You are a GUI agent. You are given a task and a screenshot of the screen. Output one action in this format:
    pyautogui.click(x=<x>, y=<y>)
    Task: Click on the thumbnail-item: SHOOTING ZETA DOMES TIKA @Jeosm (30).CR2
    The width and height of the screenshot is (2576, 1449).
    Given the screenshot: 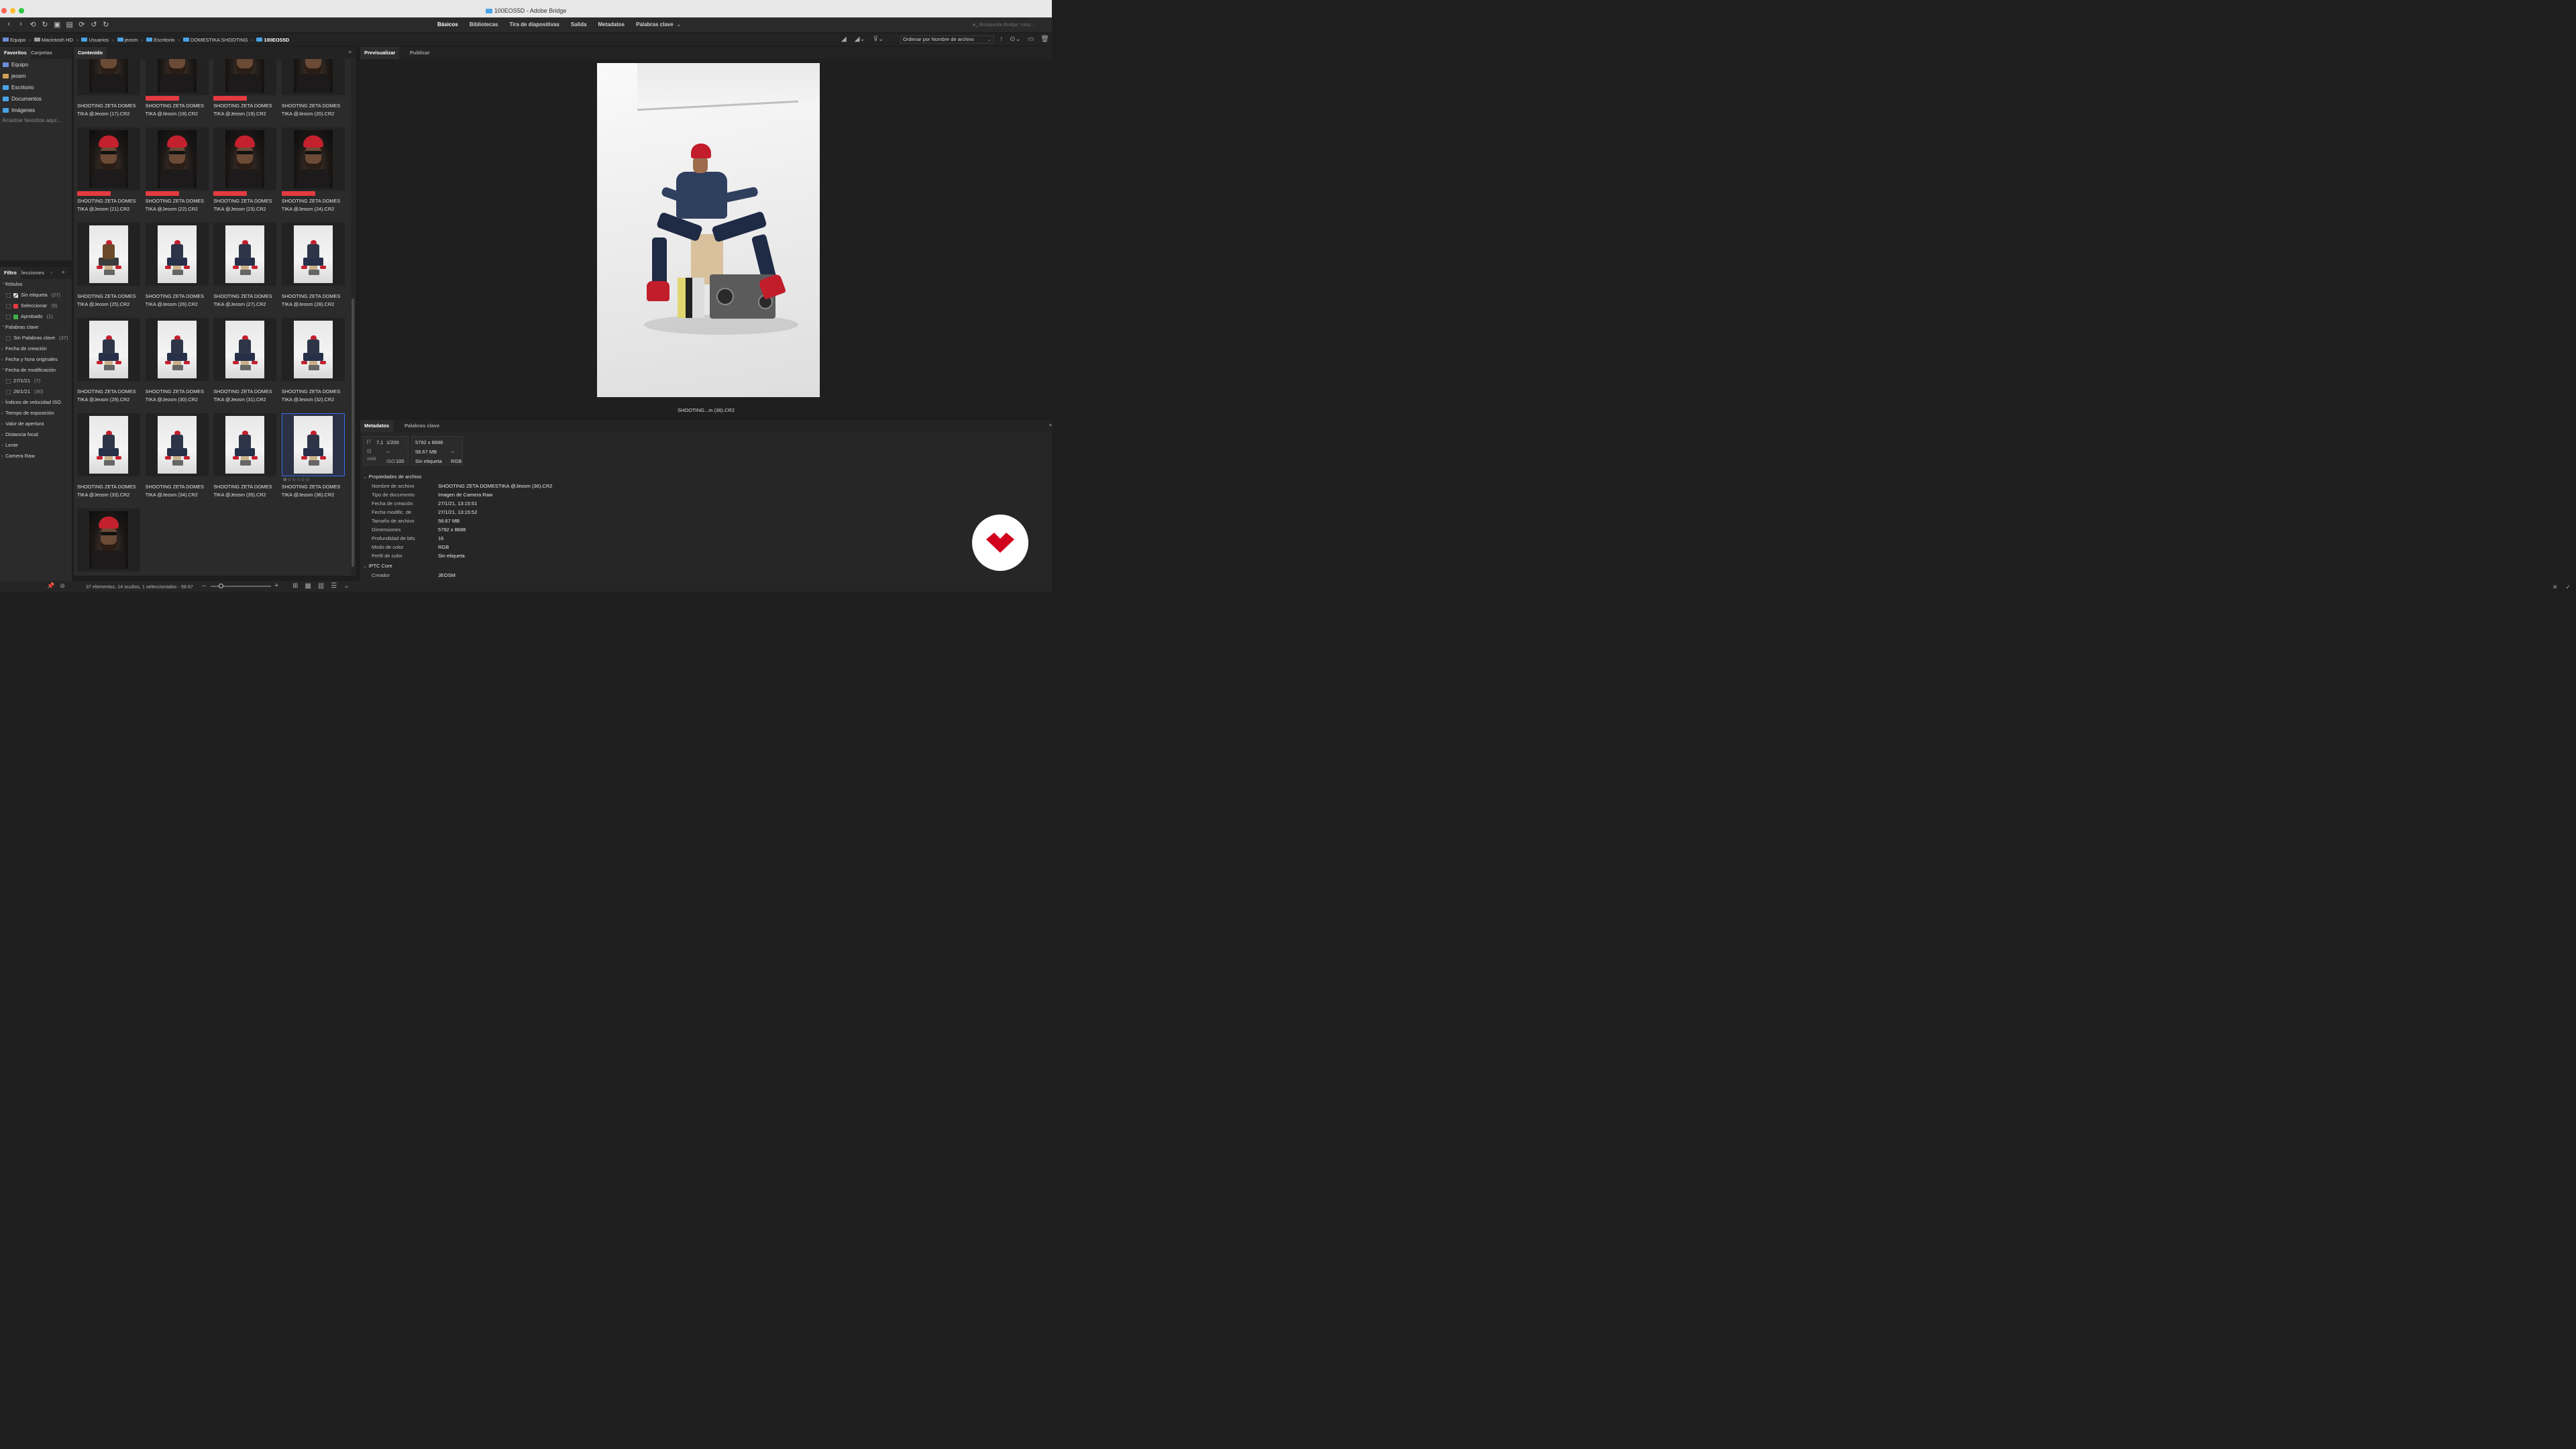 What is the action you would take?
    pyautogui.click(x=177, y=360)
    